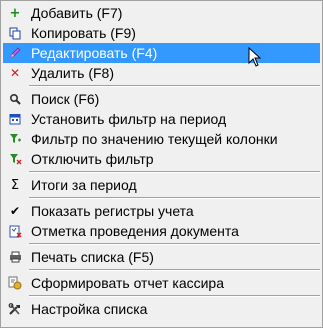  I want to click on menu-item-search: Поиск (F6), so click(161, 99).